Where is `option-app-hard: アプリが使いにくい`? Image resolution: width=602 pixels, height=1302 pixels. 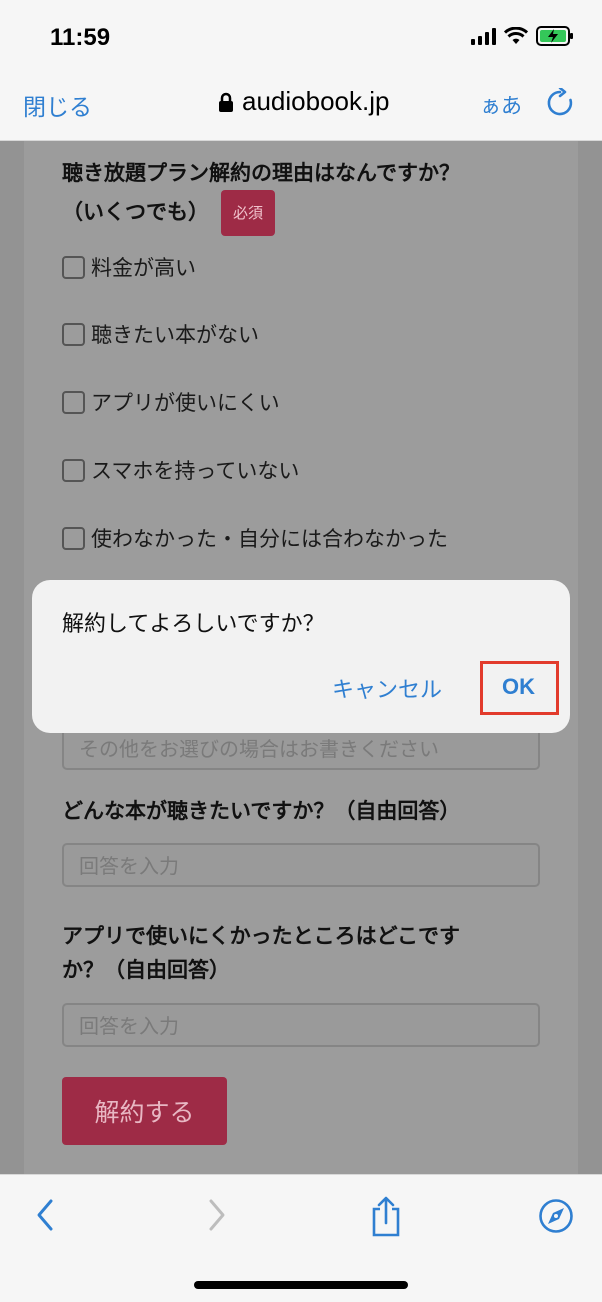 option-app-hard: アプリが使いにくい is located at coordinates (171, 402).